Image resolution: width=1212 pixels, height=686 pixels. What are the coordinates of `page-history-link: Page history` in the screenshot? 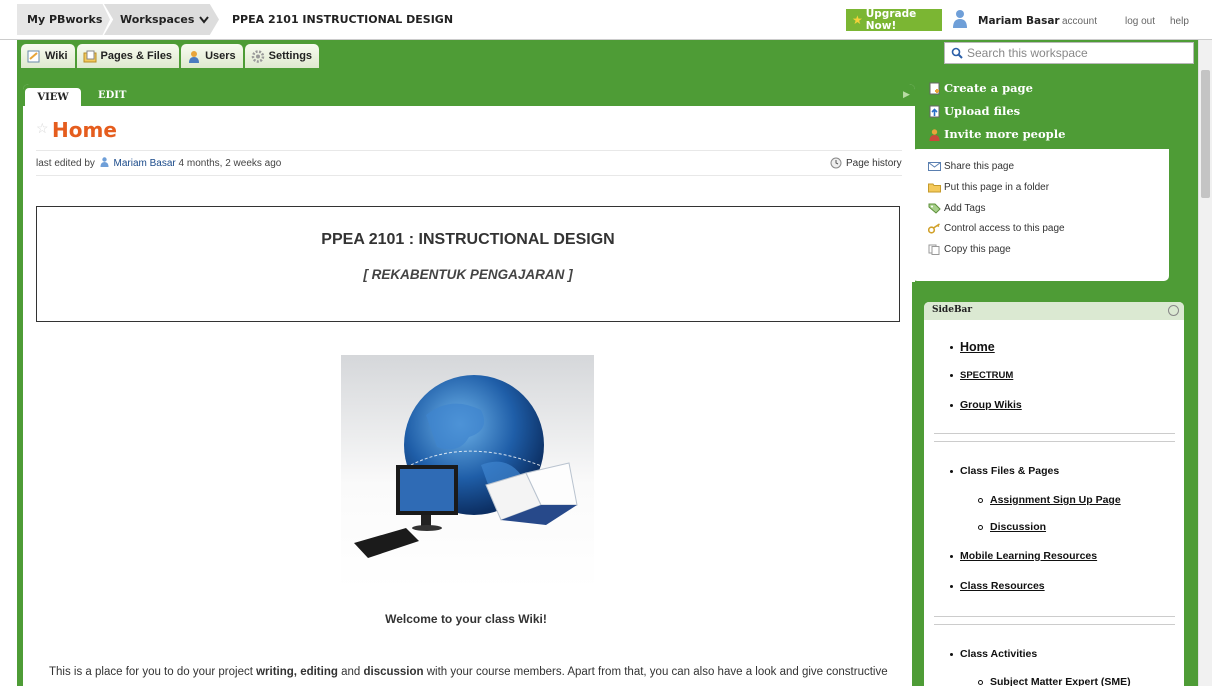 It's located at (866, 163).